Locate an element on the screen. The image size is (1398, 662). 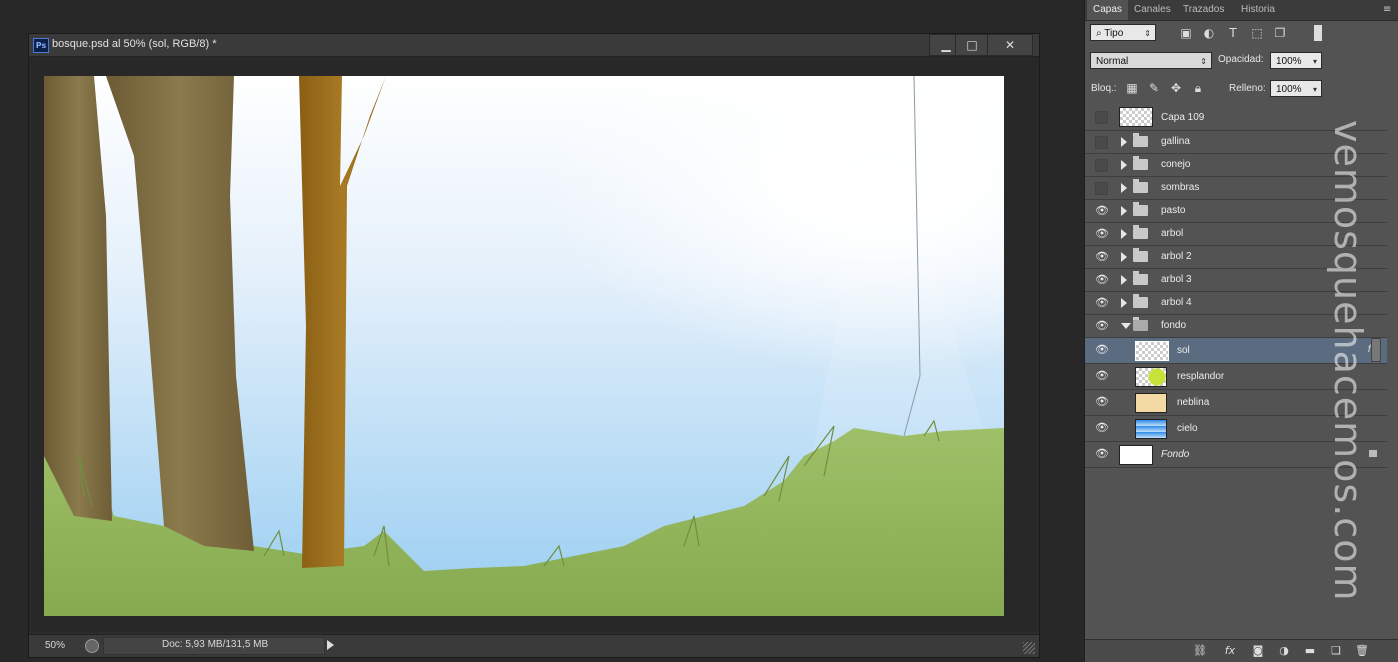
filter-smartobject-icon: ❐ is located at coordinates (1280, 33).